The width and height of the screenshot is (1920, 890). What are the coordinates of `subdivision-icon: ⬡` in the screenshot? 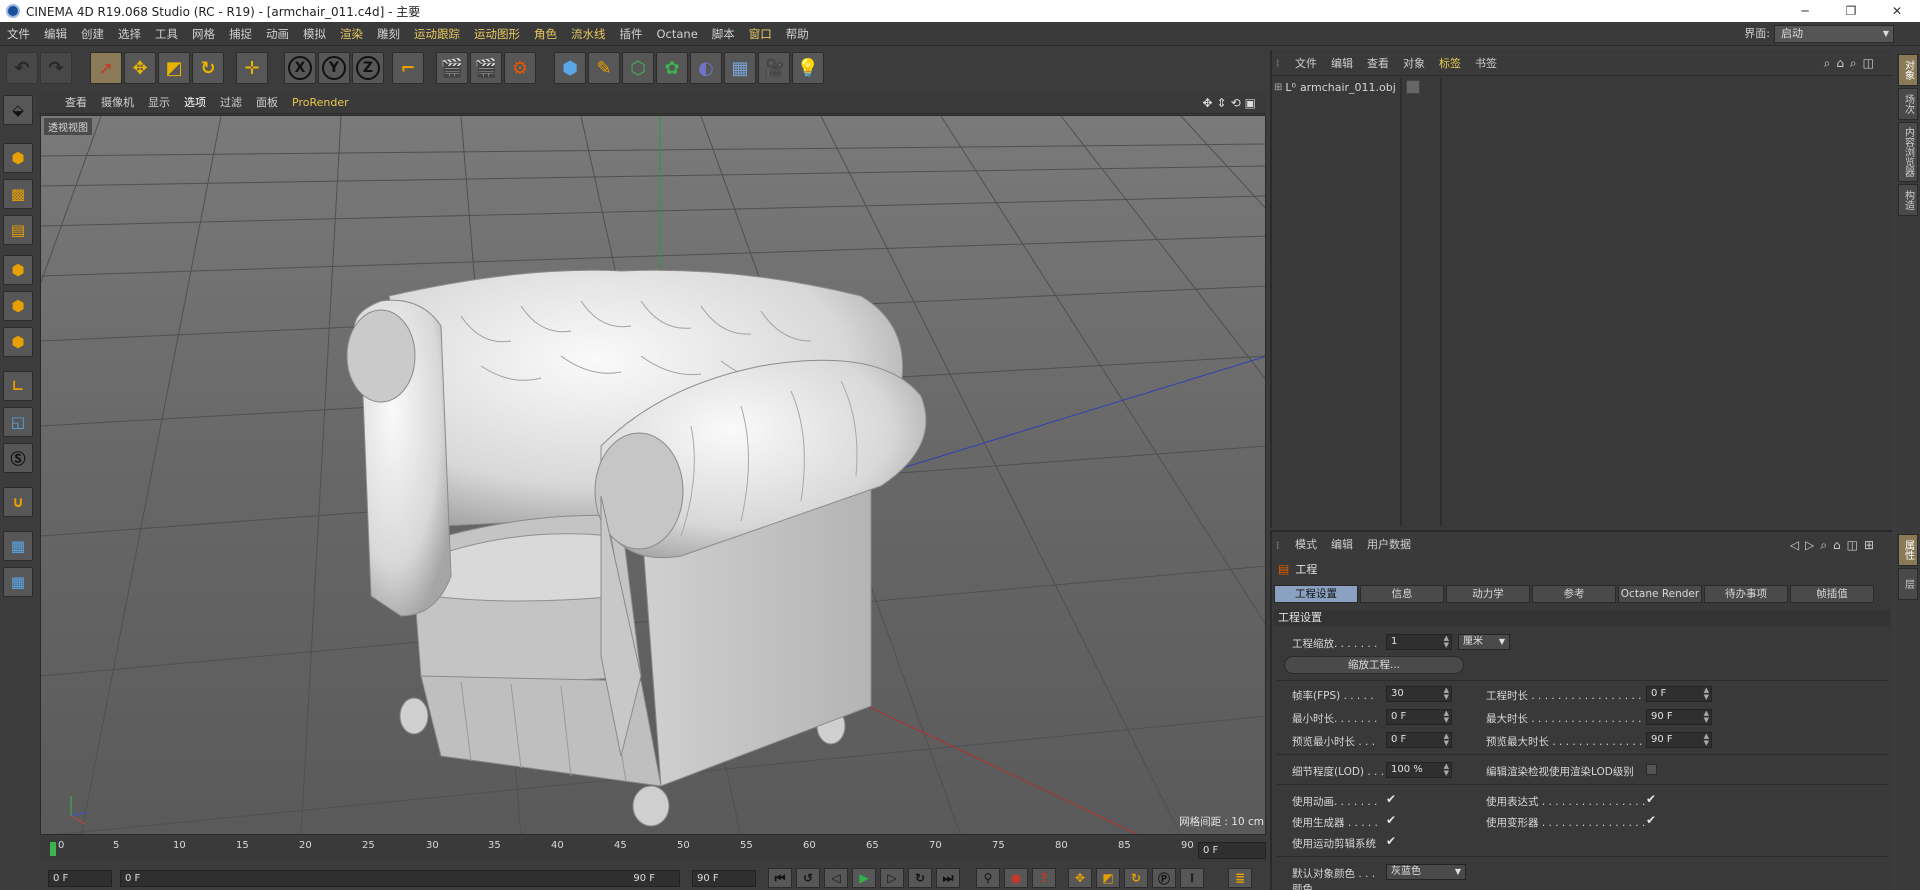 It's located at (638, 68).